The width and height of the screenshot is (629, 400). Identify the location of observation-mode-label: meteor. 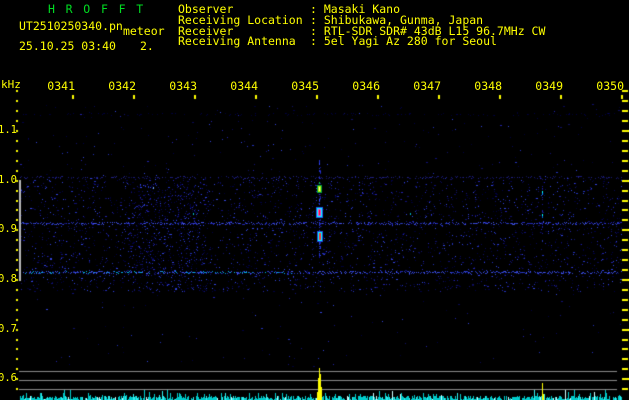
(144, 31).